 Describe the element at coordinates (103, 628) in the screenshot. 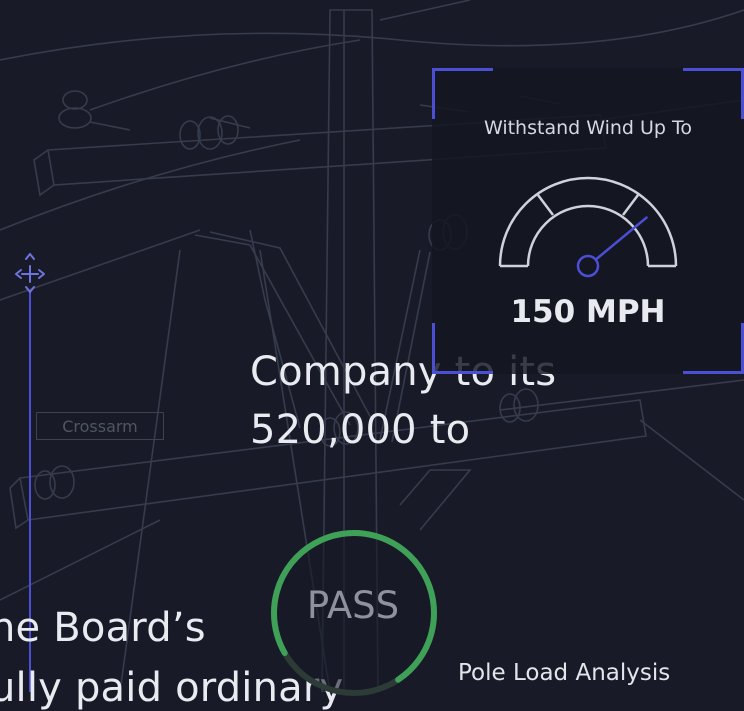

I see `body-text-line-3: he Board’s` at that location.